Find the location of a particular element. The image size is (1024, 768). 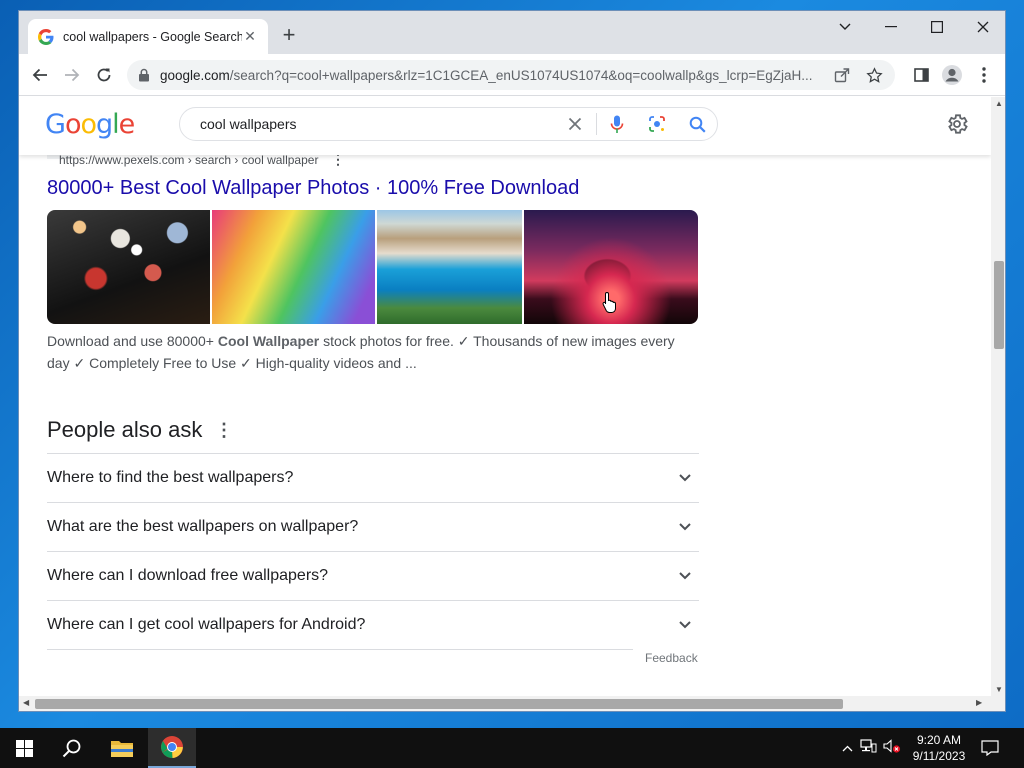

image-thumbnail-rain-bokeh is located at coordinates (128, 267).